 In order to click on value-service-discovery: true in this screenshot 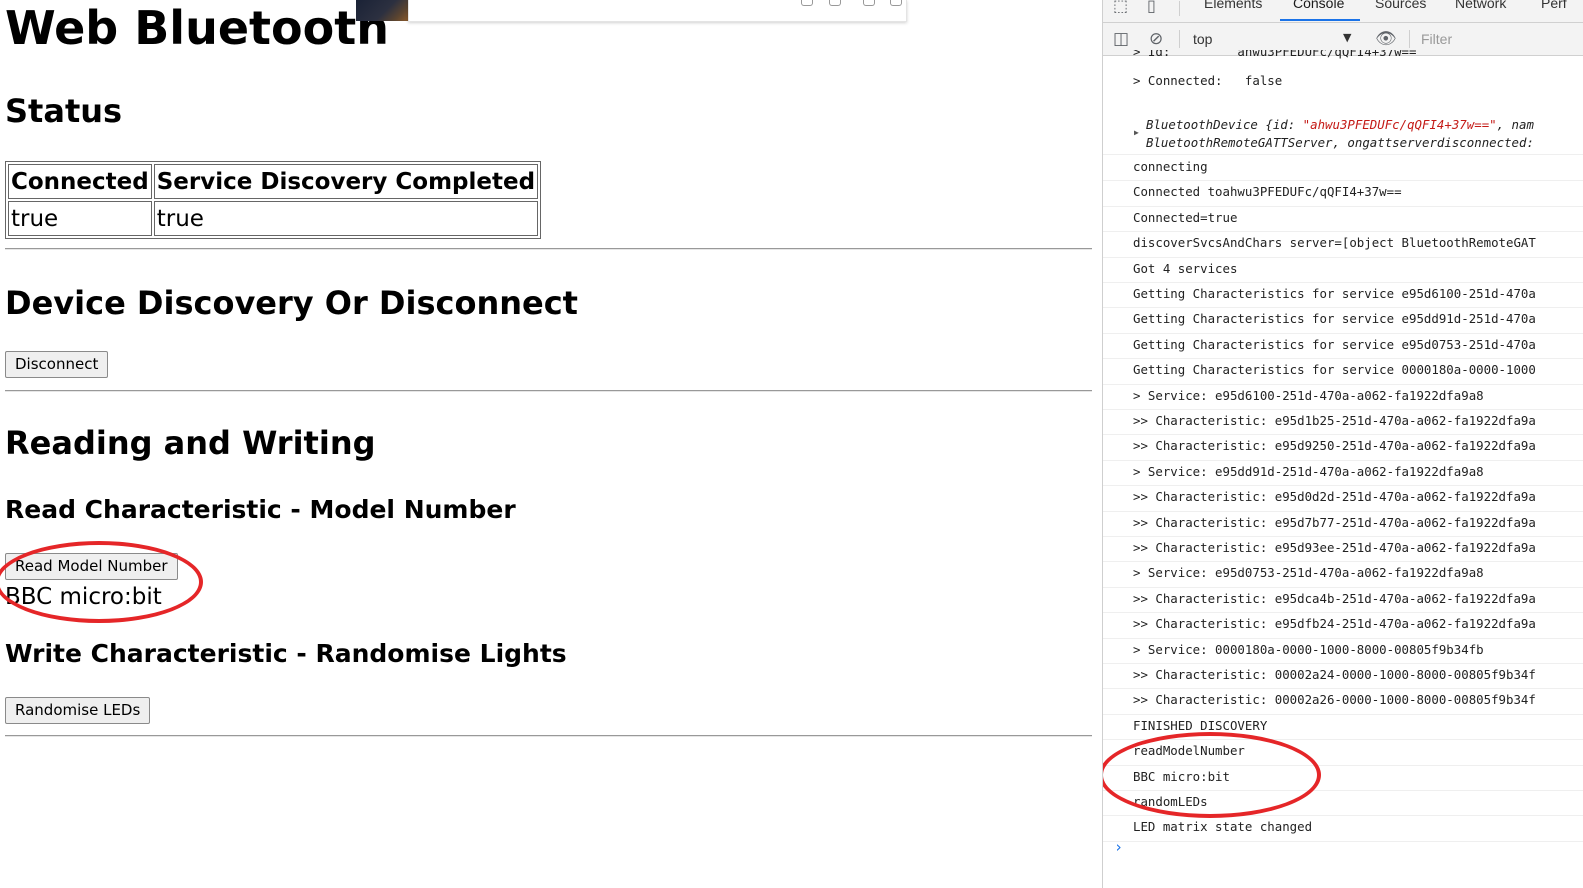, I will do `click(346, 218)`.